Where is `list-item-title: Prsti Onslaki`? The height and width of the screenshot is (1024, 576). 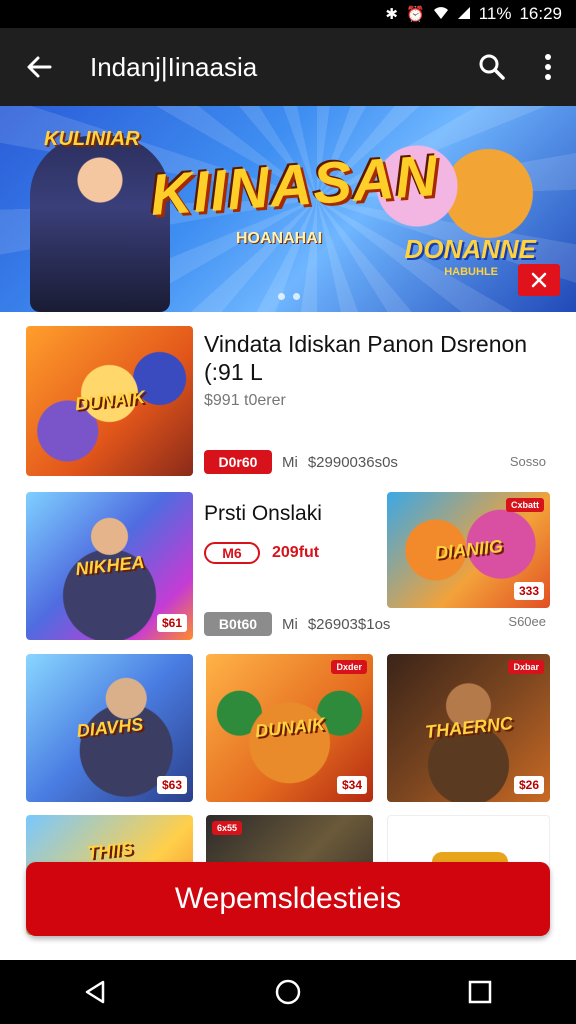 list-item-title: Prsti Onslaki is located at coordinates (263, 513).